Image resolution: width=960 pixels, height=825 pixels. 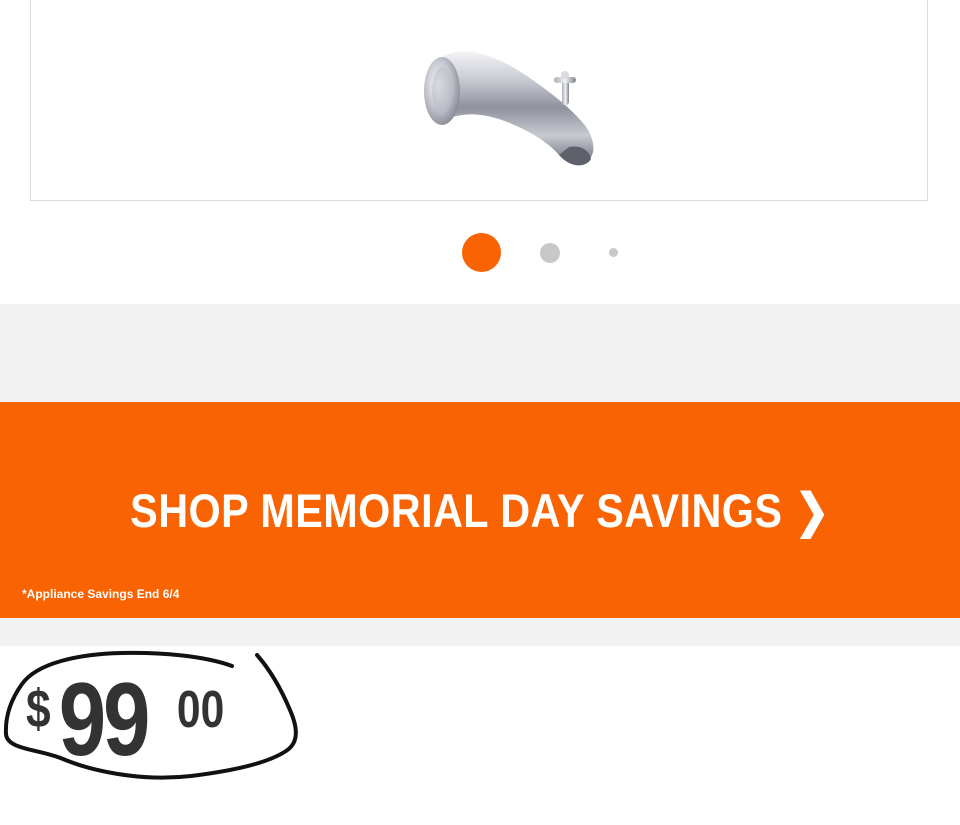 What do you see at coordinates (812, 510) in the screenshot?
I see `chevron-right-icon: ❯` at bounding box center [812, 510].